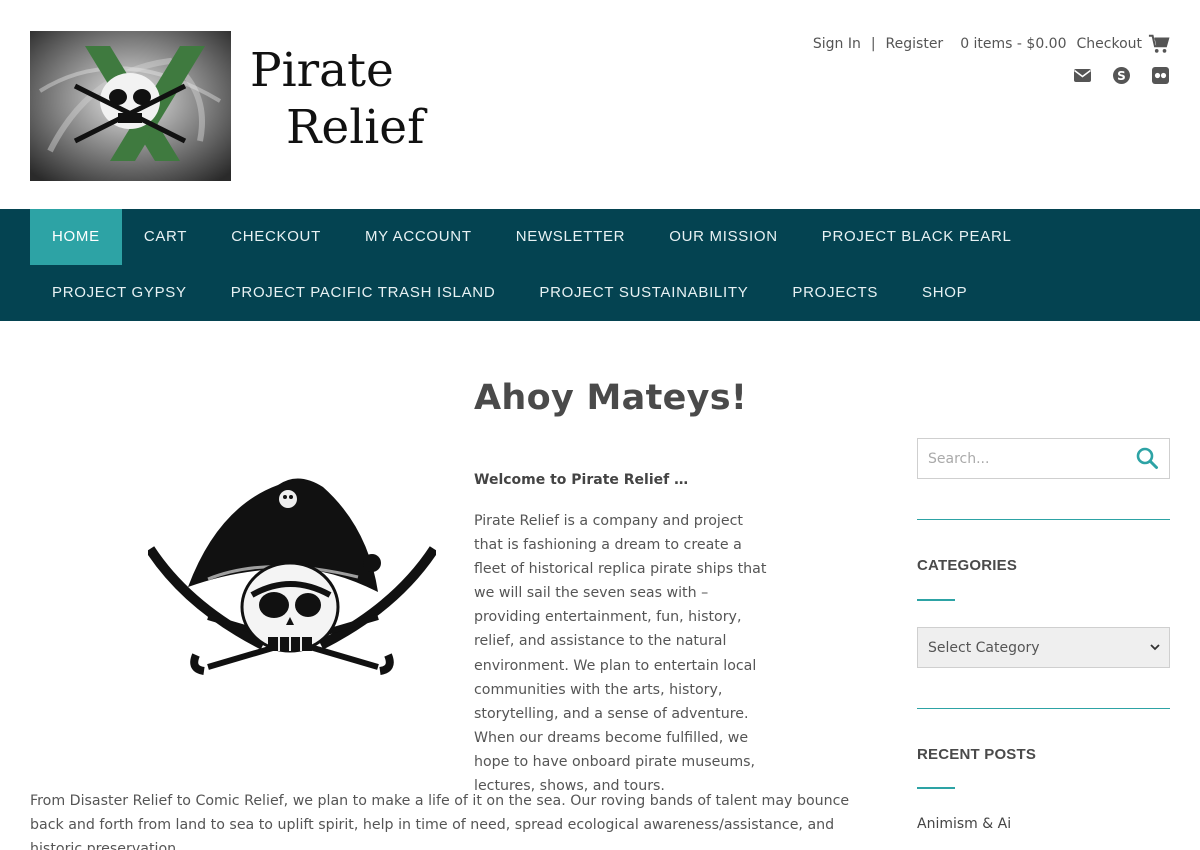  I want to click on nav-item-project-gypsy: Project Gypsy, so click(119, 293).